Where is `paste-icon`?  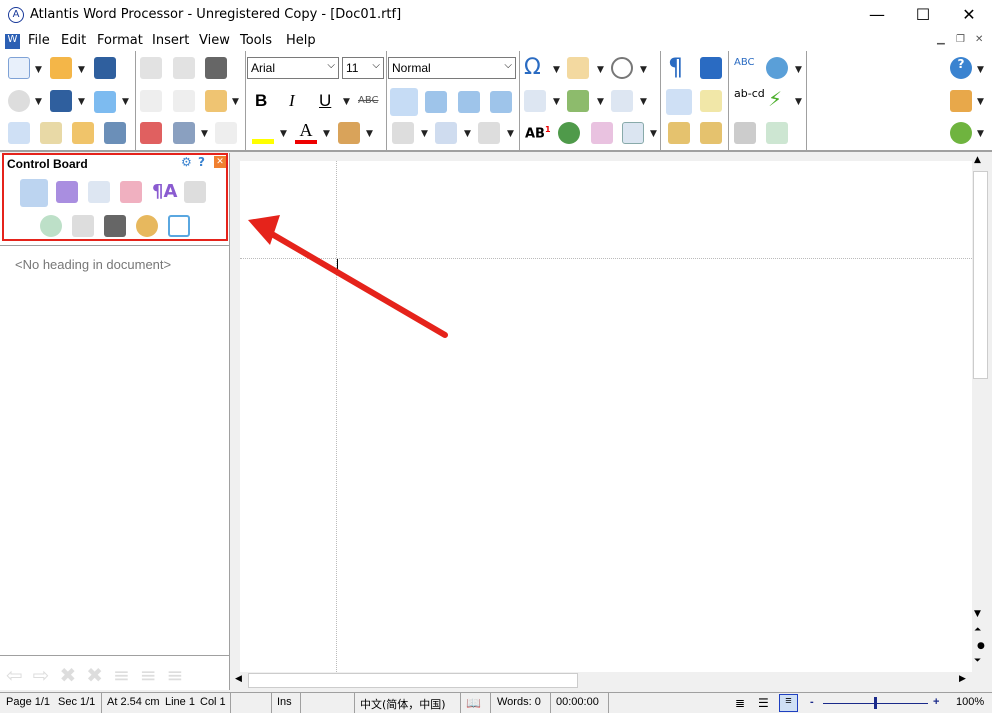 paste-icon is located at coordinates (216, 101).